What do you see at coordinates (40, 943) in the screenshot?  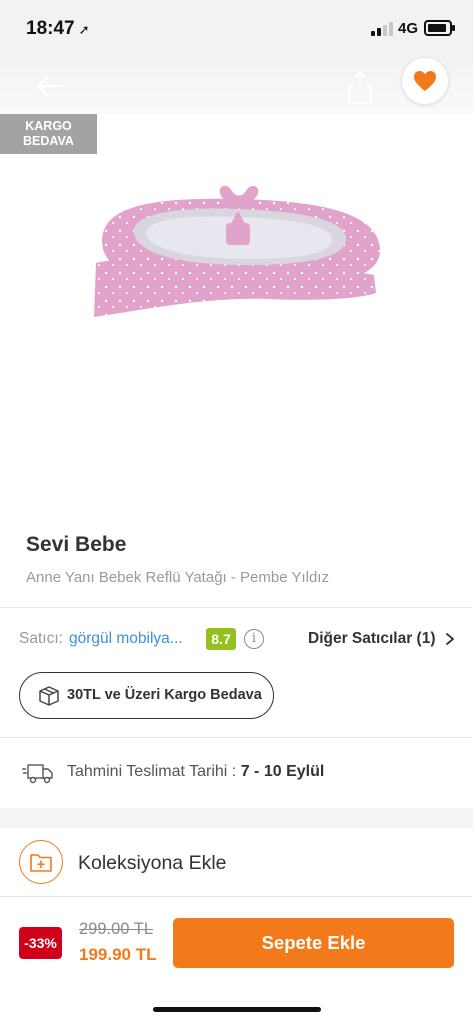 I see `discount-badge: -33%` at bounding box center [40, 943].